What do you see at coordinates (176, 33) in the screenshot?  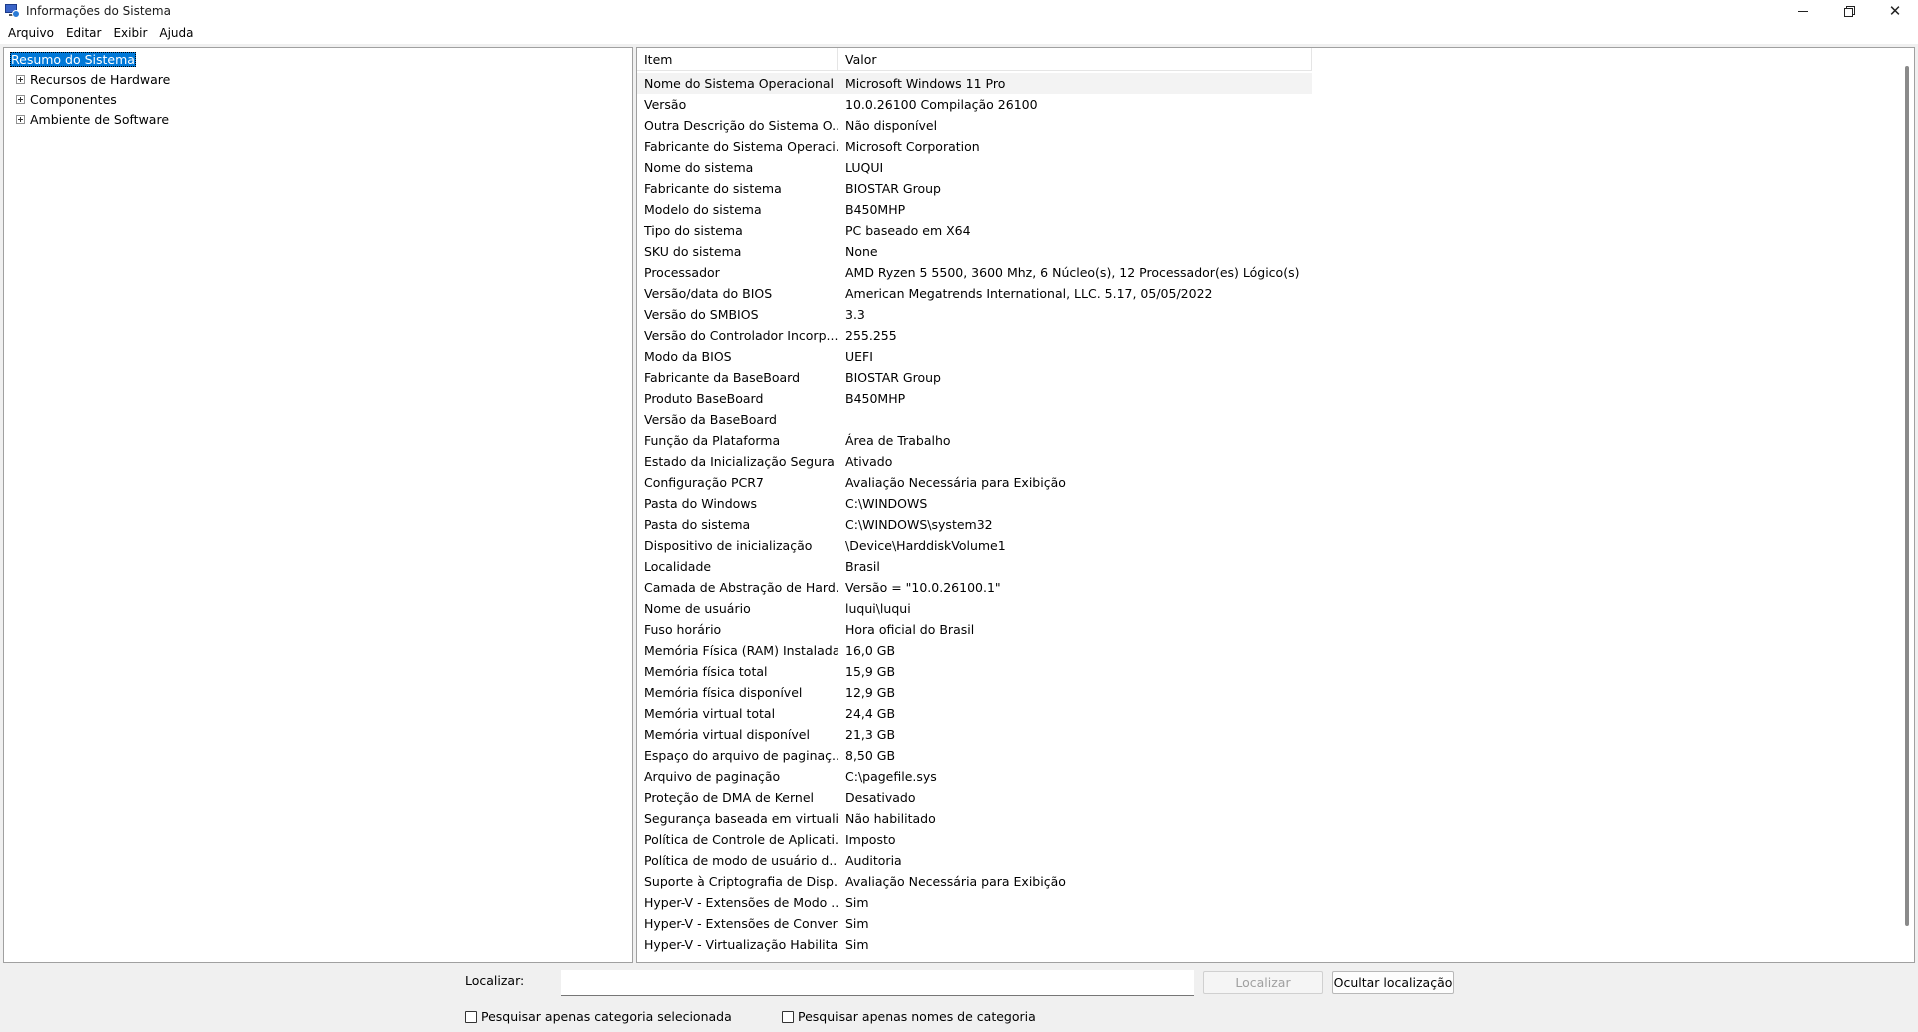 I see `menu-ajuda: Ajuda` at bounding box center [176, 33].